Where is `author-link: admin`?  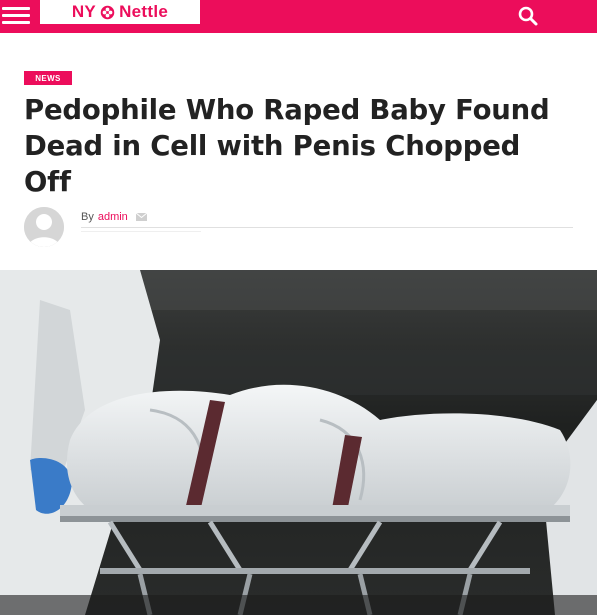 author-link: admin is located at coordinates (113, 217).